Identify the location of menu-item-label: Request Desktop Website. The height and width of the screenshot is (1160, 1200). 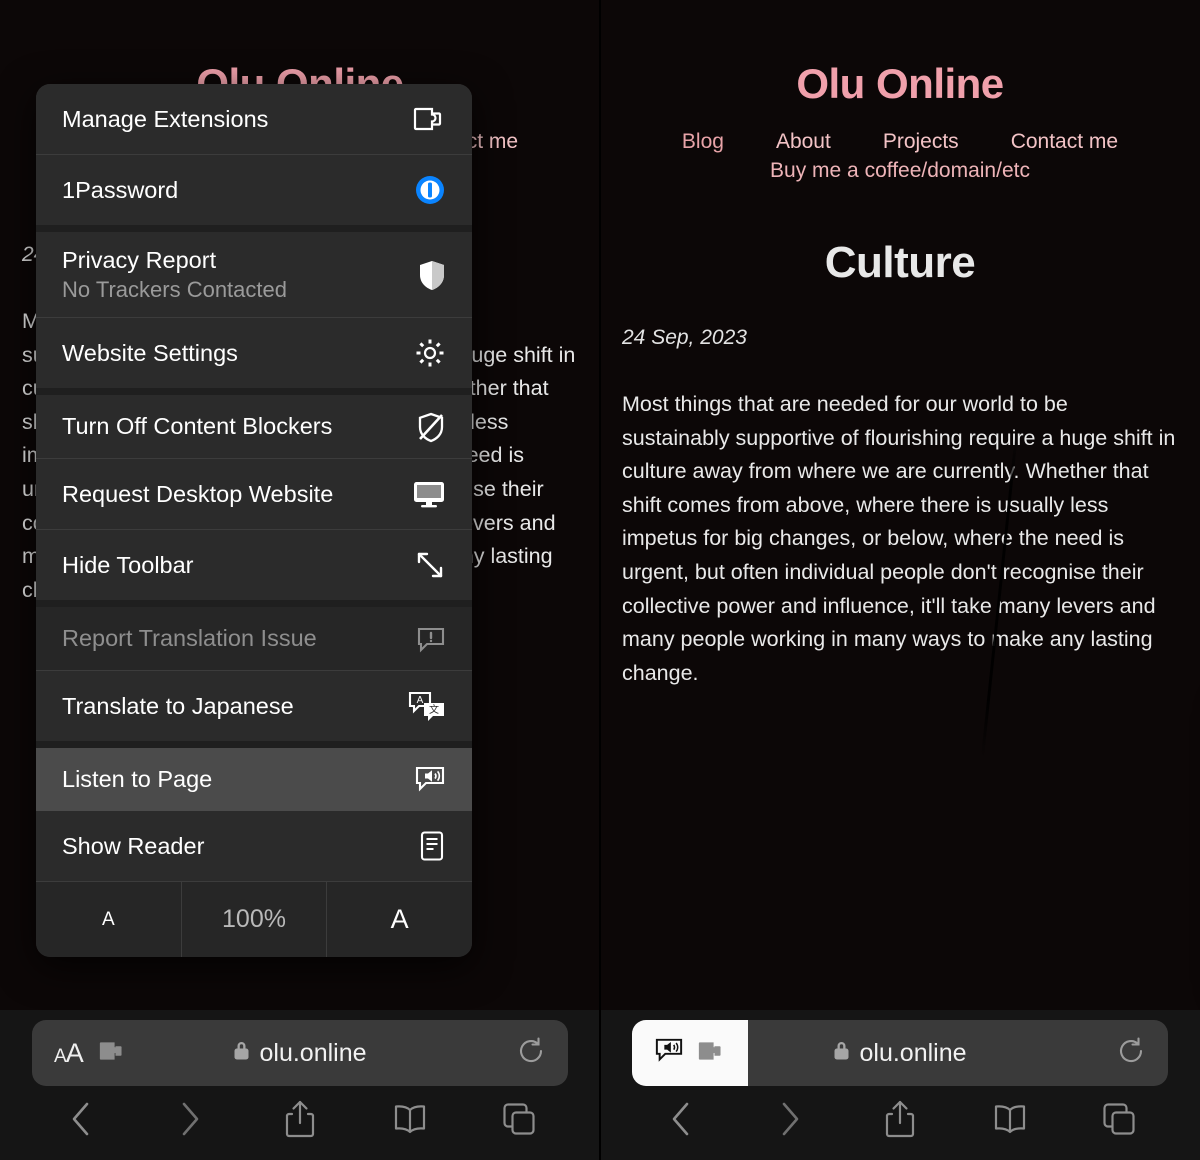
(198, 493).